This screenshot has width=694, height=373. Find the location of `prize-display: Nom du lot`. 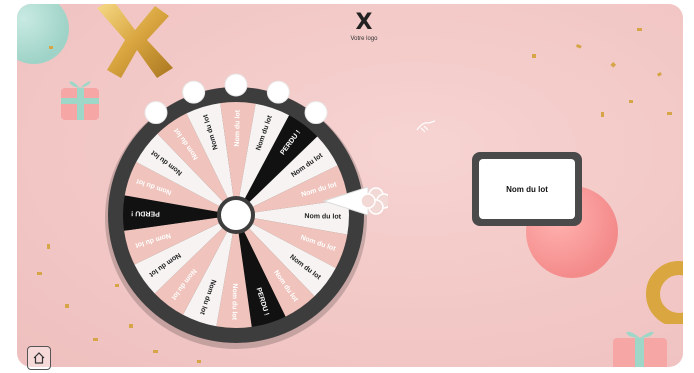

prize-display: Nom du lot is located at coordinates (527, 189).